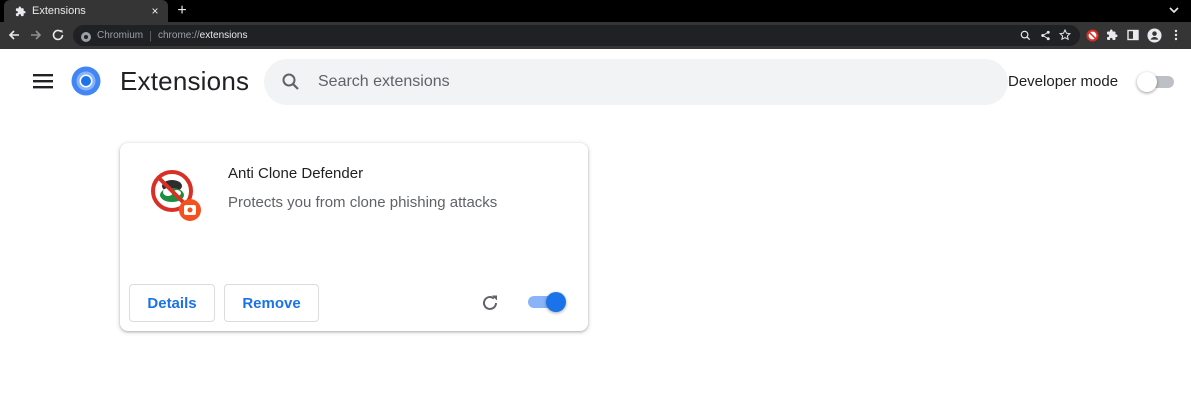  Describe the element at coordinates (59, 11) in the screenshot. I see `tab-title: Extensions` at that location.